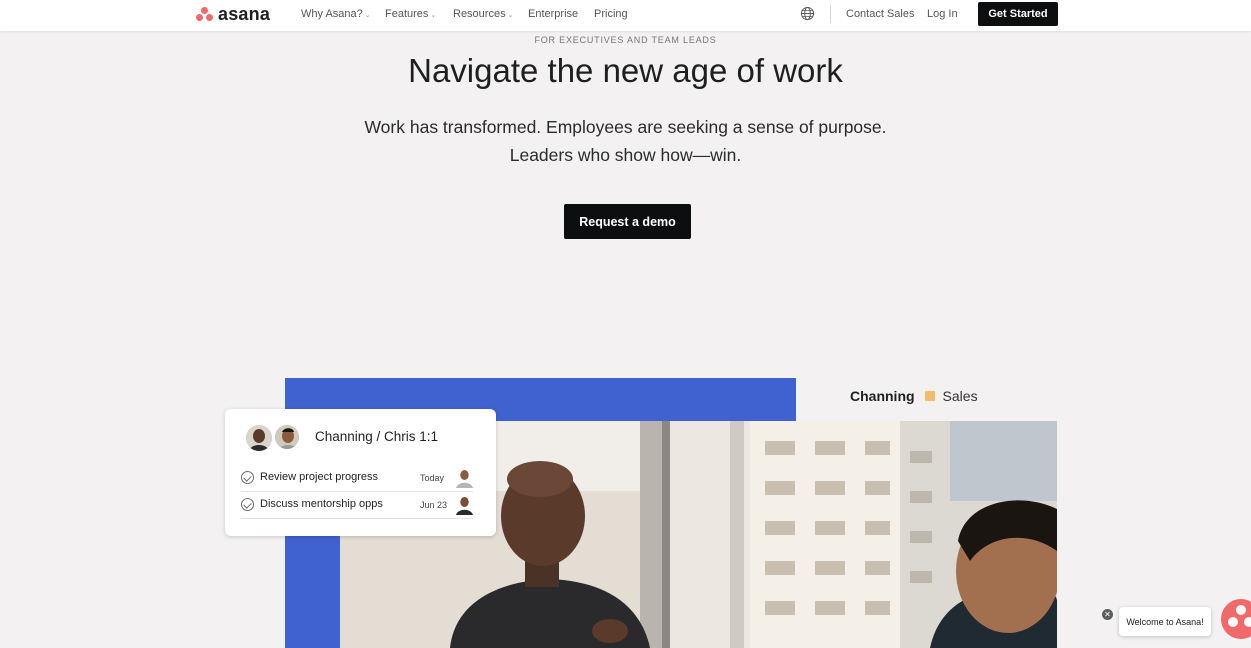  I want to click on nav-divider, so click(830, 14).